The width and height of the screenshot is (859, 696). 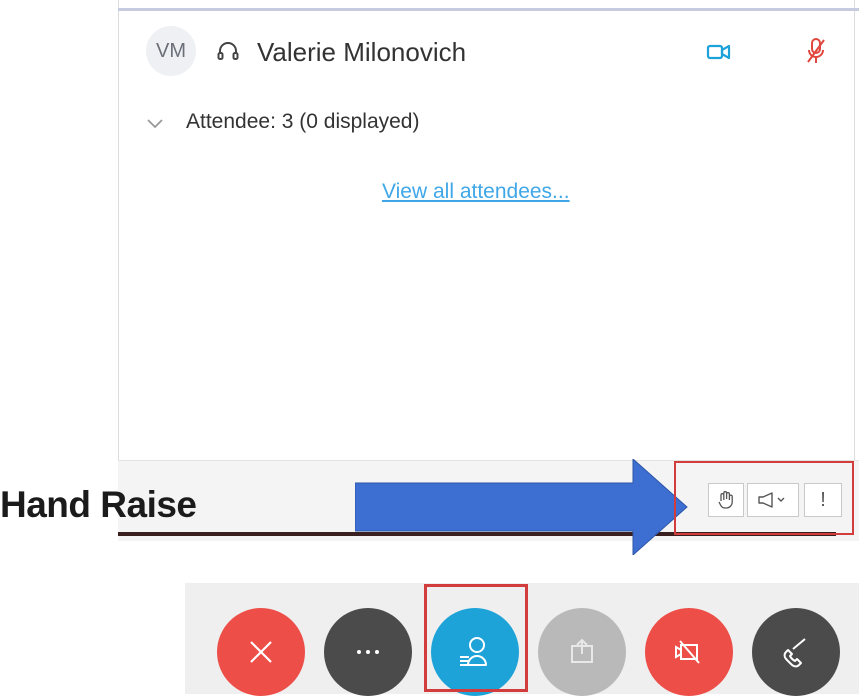 I want to click on leave-button, so click(x=261, y=652).